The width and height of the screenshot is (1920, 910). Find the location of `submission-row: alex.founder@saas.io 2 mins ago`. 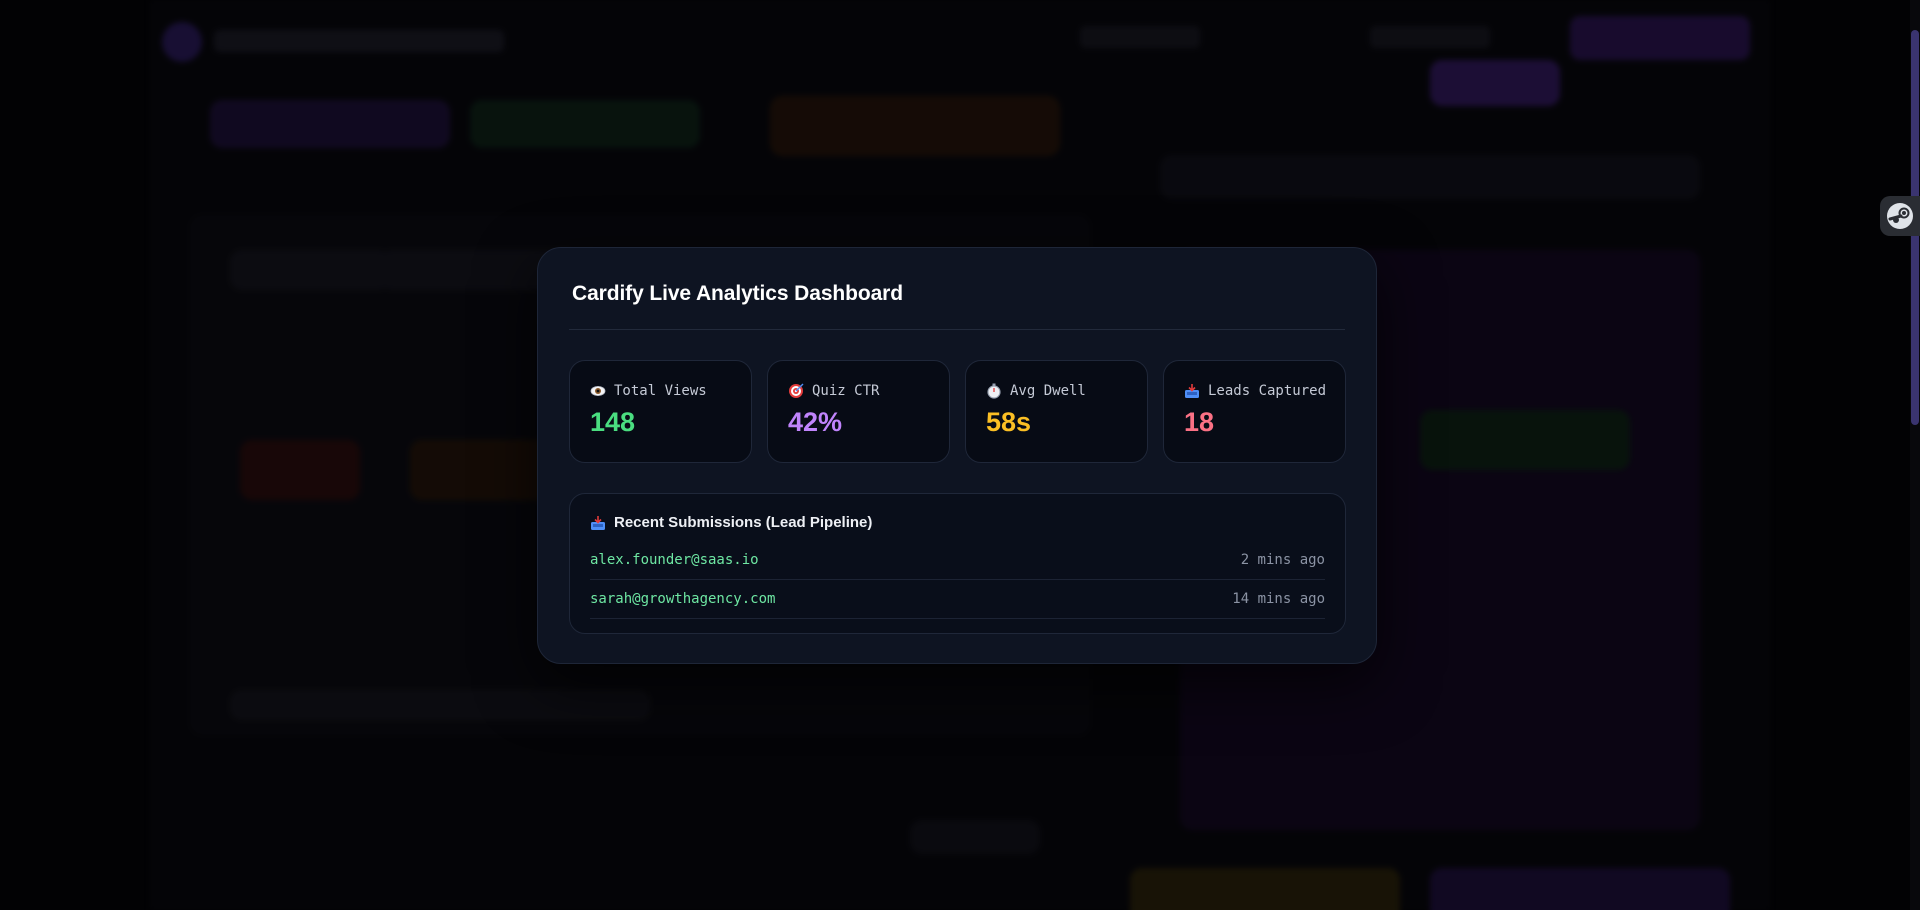

submission-row: alex.founder@saas.io 2 mins ago is located at coordinates (957, 560).